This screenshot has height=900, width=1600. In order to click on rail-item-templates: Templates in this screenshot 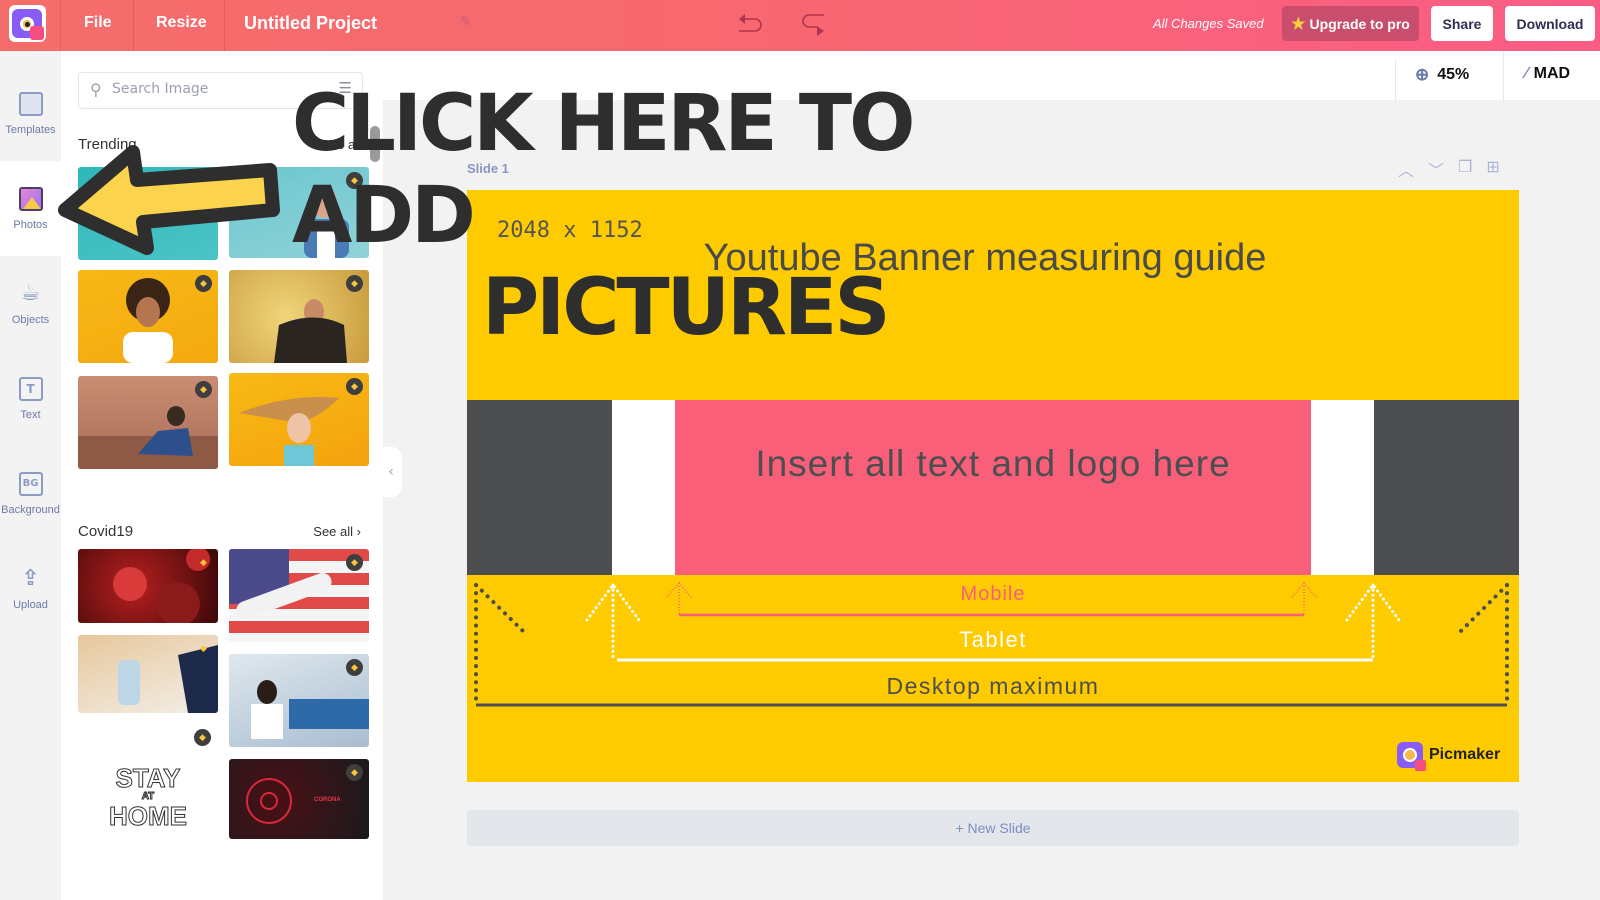, I will do `click(30, 113)`.